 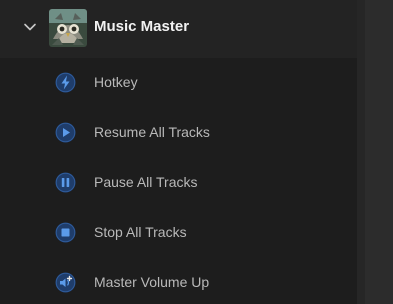 I want to click on scrollbar-thumb, so click(x=379, y=152).